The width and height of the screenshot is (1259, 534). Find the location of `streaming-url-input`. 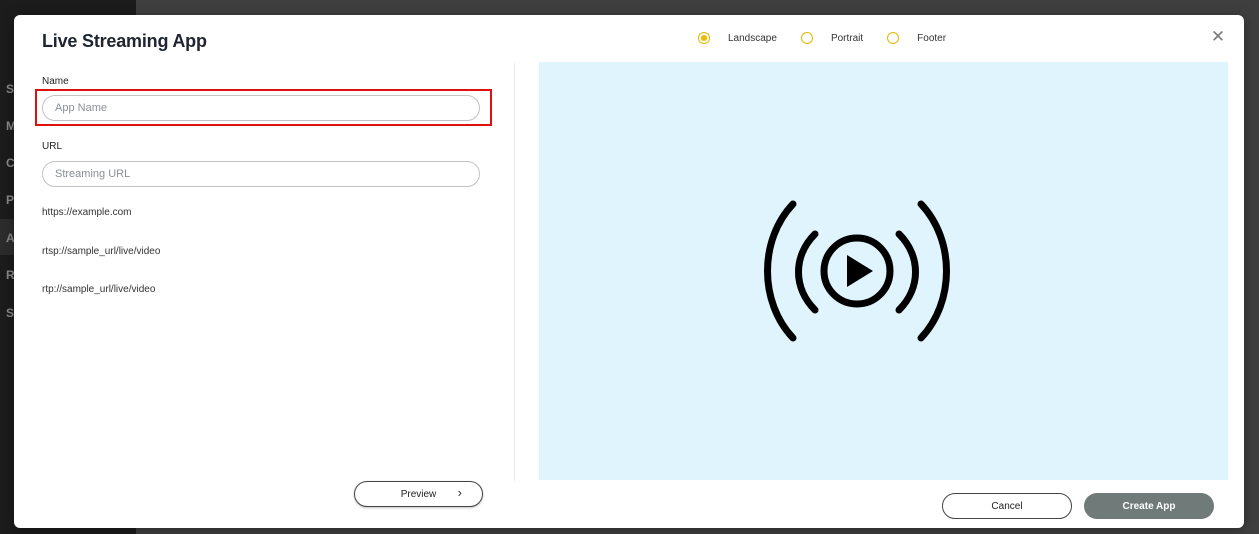

streaming-url-input is located at coordinates (261, 174).